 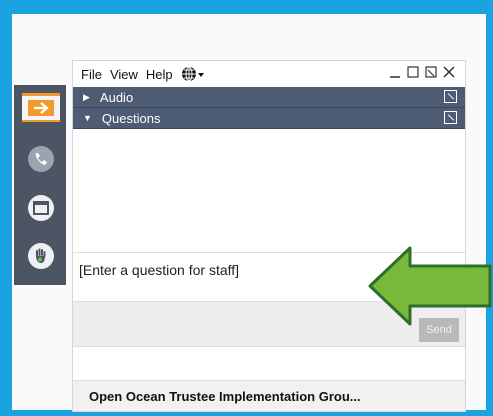 I want to click on language-menu, so click(x=193, y=74).